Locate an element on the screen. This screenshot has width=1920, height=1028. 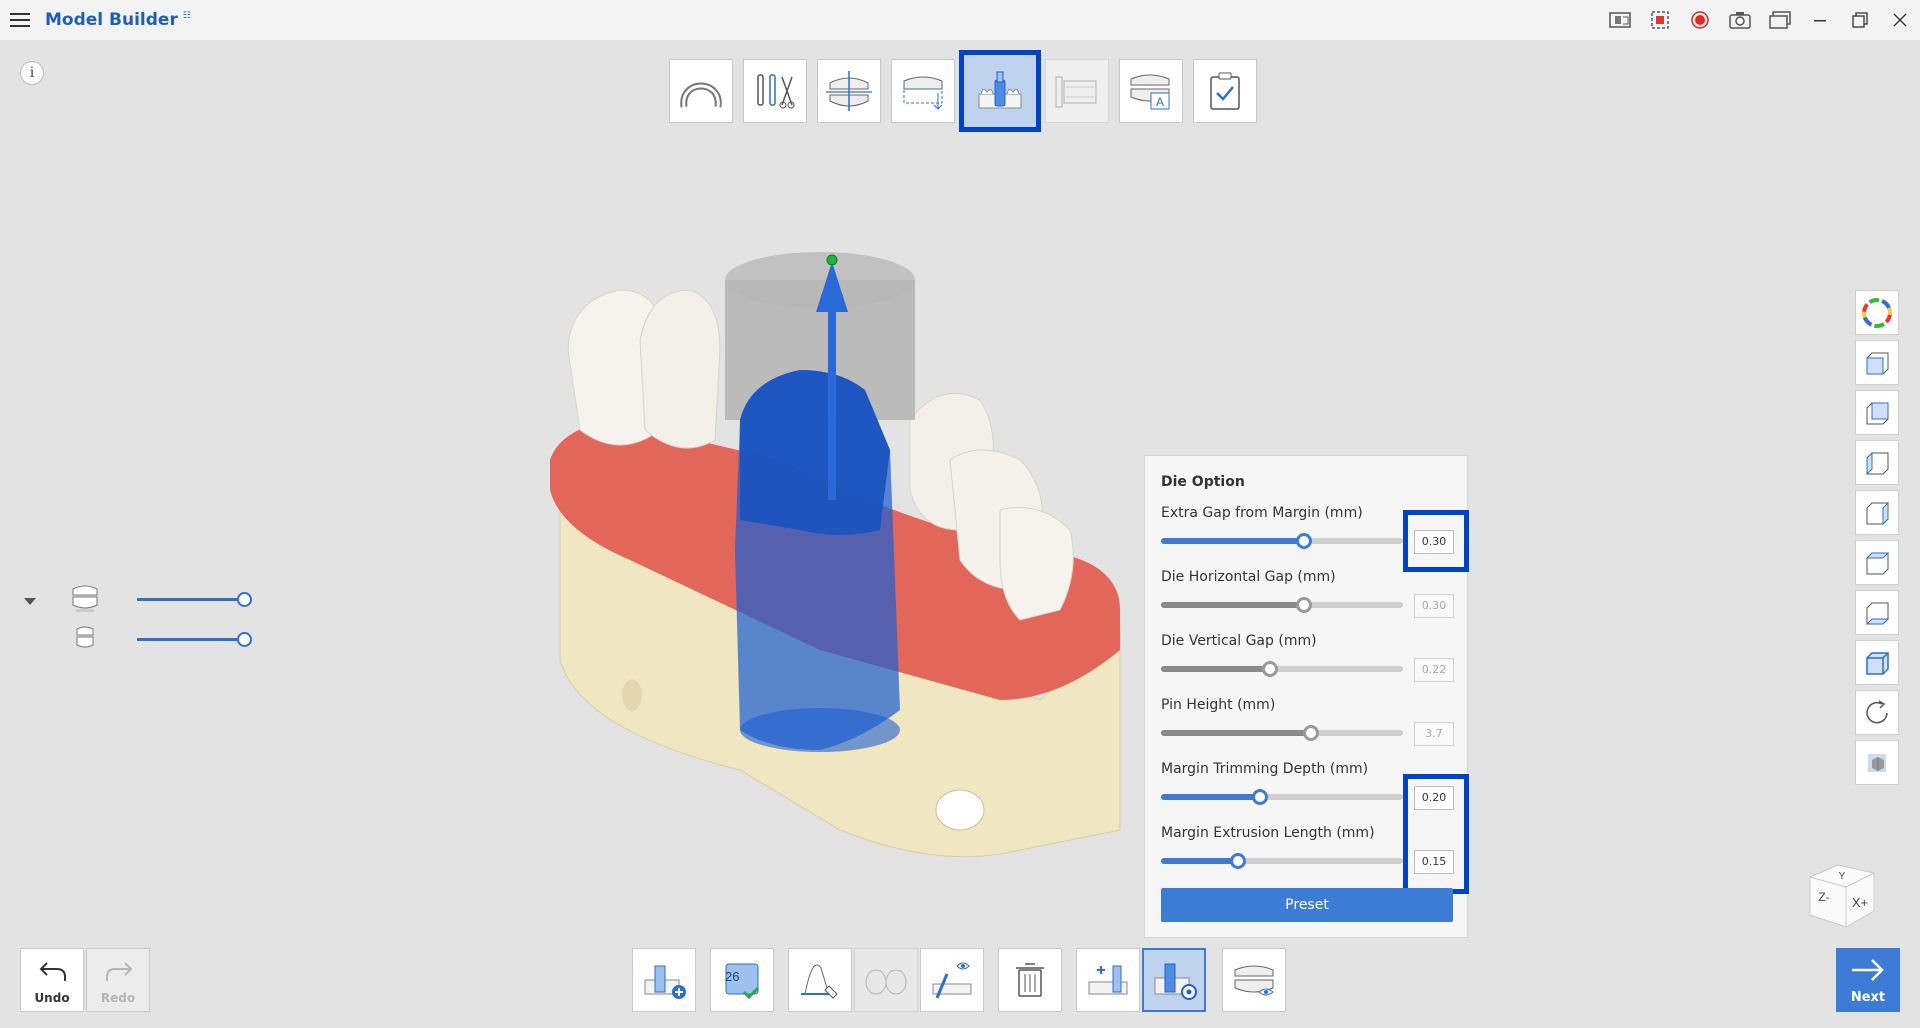
view-iso-icon is located at coordinates (1877, 662).